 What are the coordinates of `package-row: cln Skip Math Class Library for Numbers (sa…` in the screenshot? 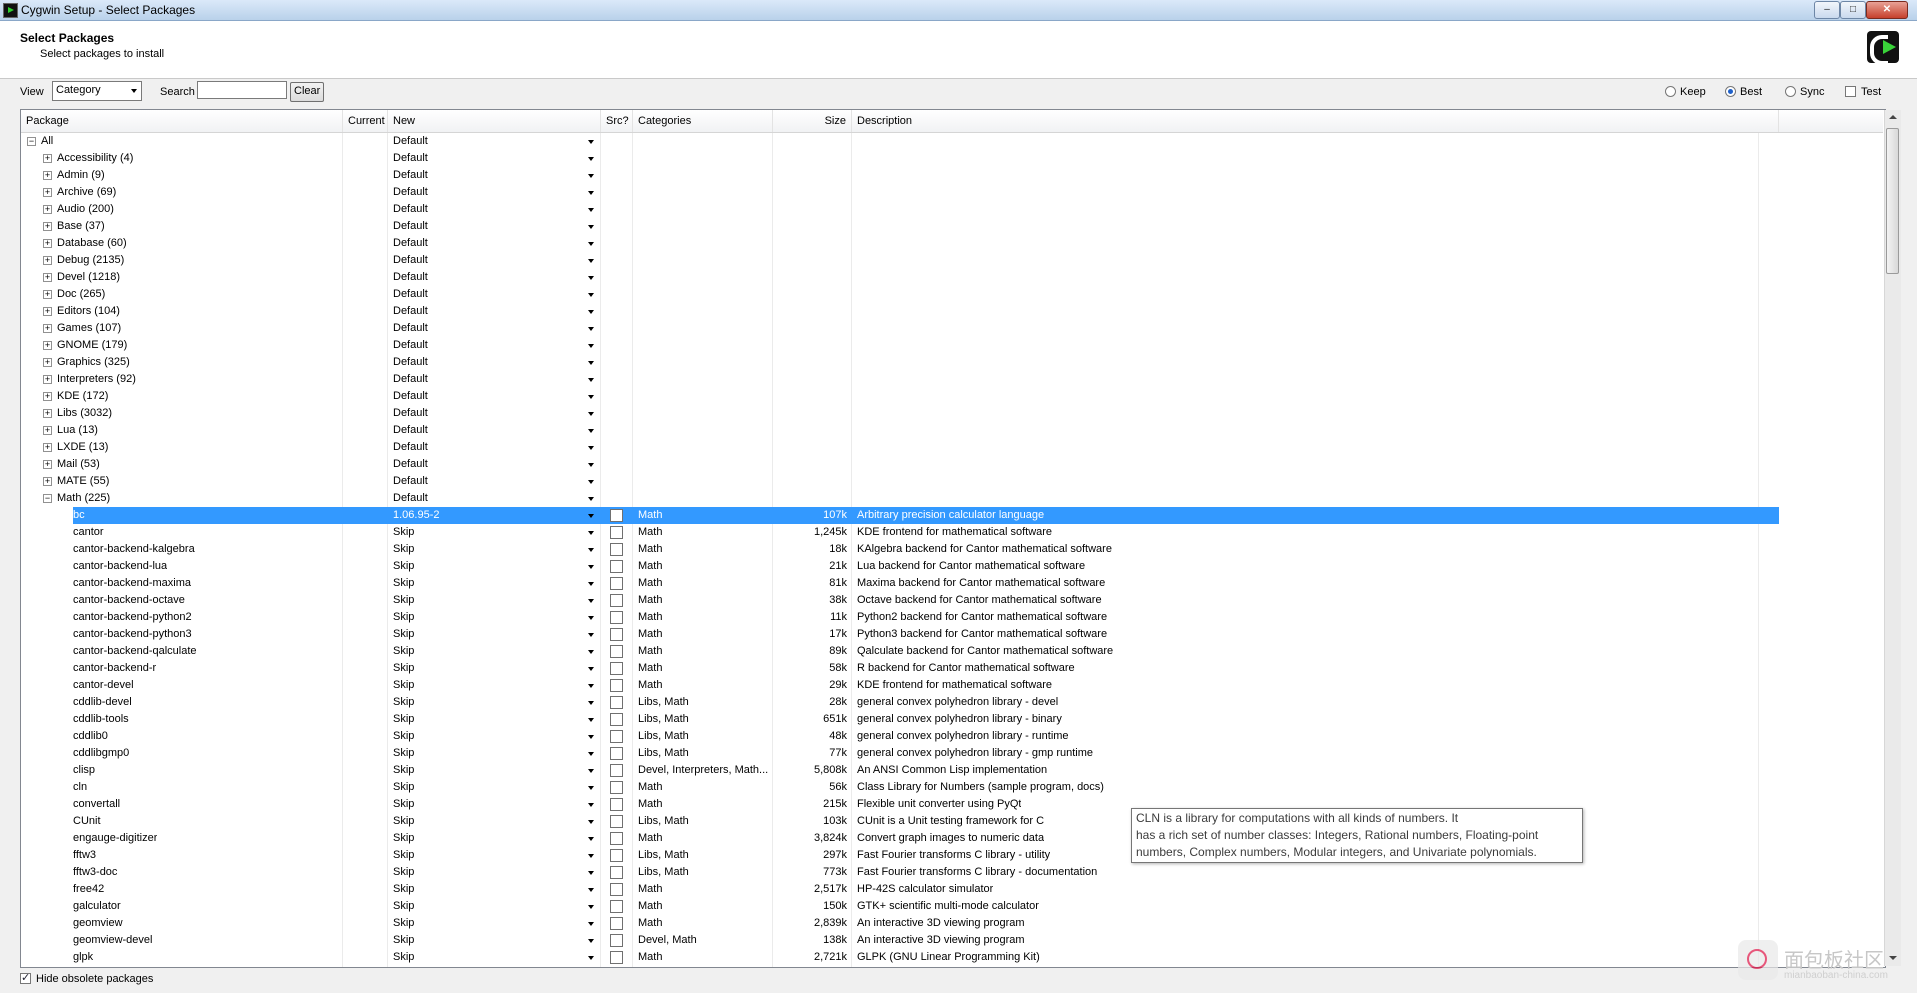 It's located at (952, 787).